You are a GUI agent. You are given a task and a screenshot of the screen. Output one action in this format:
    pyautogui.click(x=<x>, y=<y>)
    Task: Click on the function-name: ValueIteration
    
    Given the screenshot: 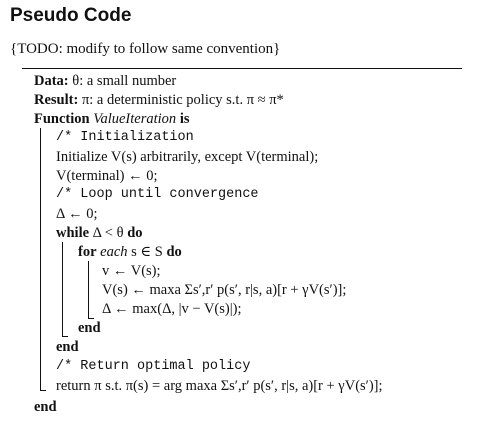 What is the action you would take?
    pyautogui.click(x=135, y=119)
    